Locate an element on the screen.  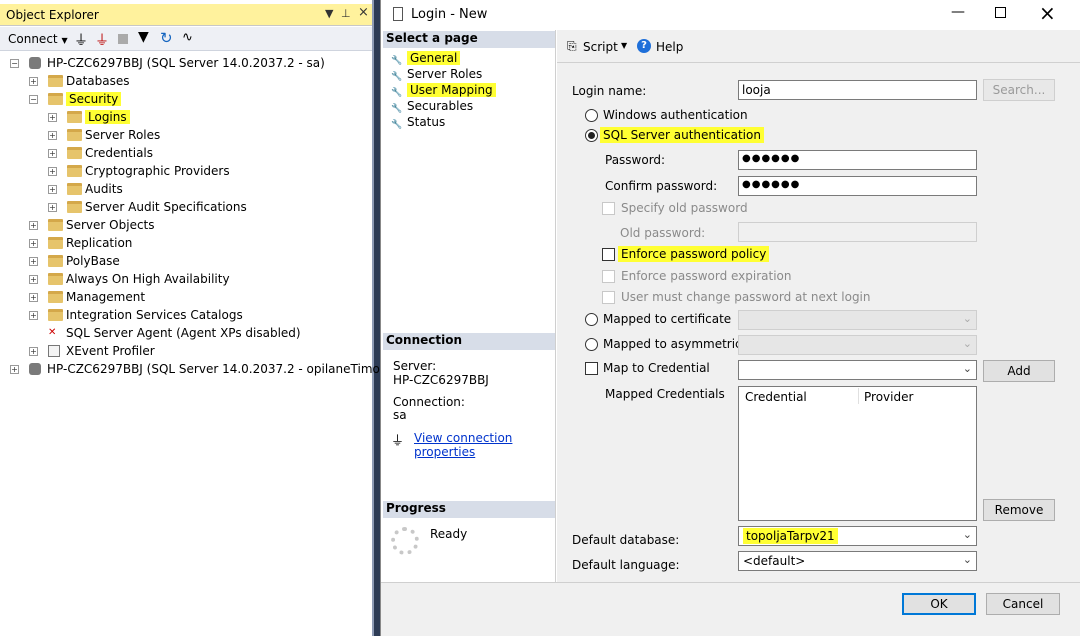
specify-old-password-checkbox is located at coordinates (608, 208).